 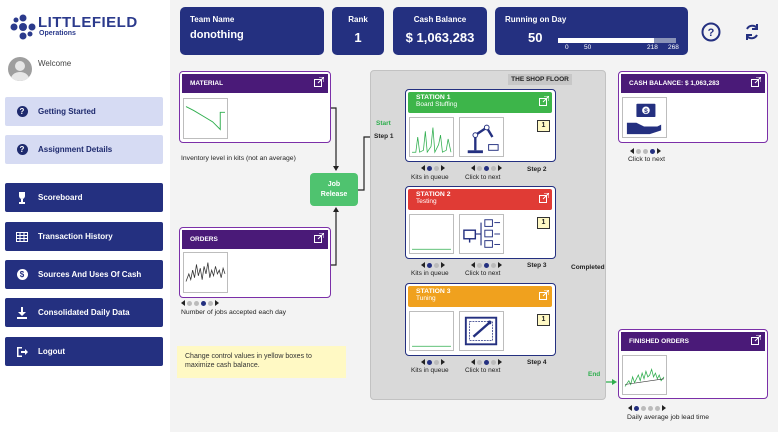 I want to click on station-3-pager, so click(x=433, y=362).